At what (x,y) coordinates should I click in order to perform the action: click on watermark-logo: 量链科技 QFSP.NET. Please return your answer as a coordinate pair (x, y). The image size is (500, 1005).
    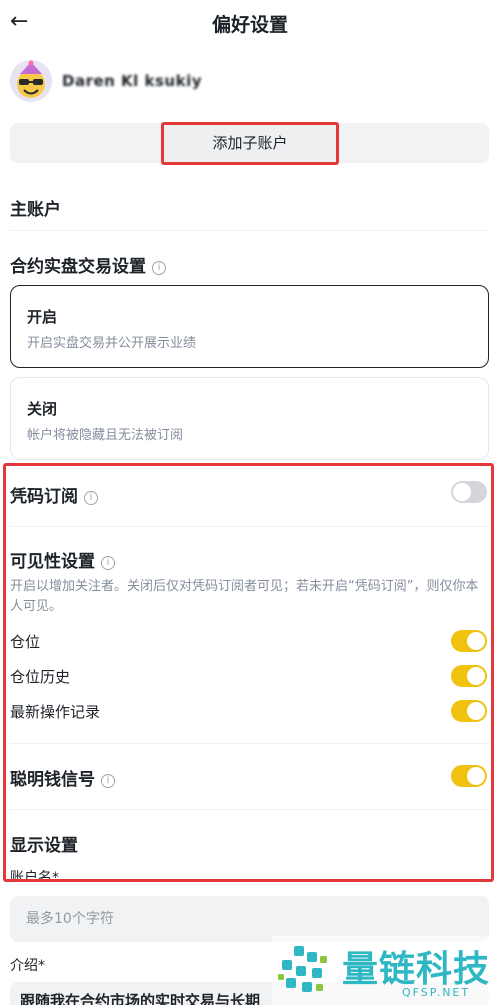
    Looking at the image, I should click on (386, 970).